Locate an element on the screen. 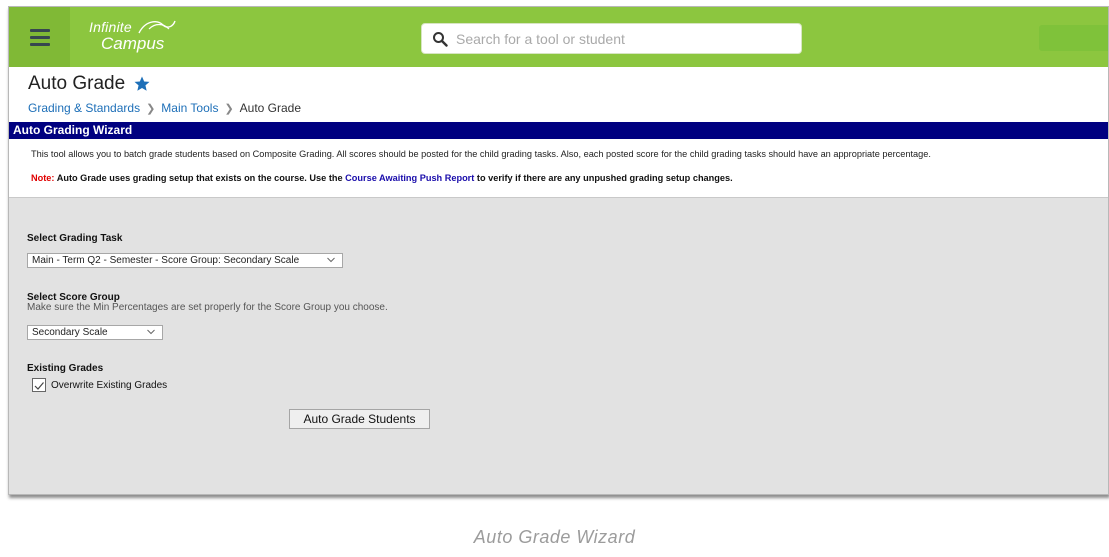 This screenshot has height=557, width=1109. hamburger-menu-icon is located at coordinates (39, 37).